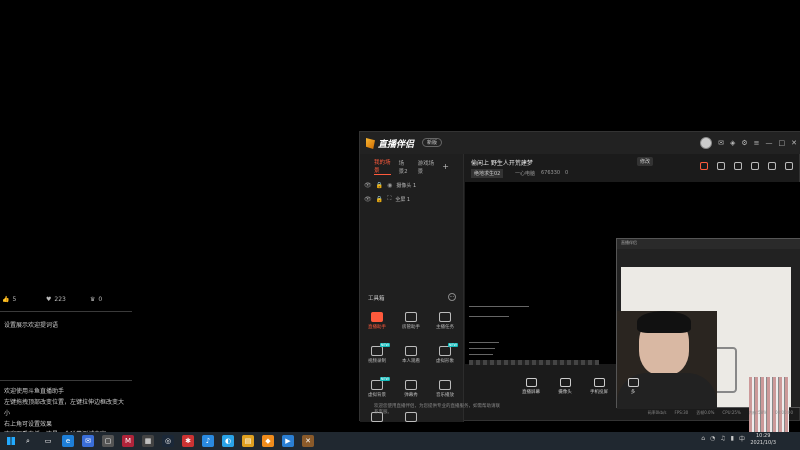 This screenshot has height=450, width=800. What do you see at coordinates (746, 166) in the screenshot?
I see `header-tools` at bounding box center [746, 166].